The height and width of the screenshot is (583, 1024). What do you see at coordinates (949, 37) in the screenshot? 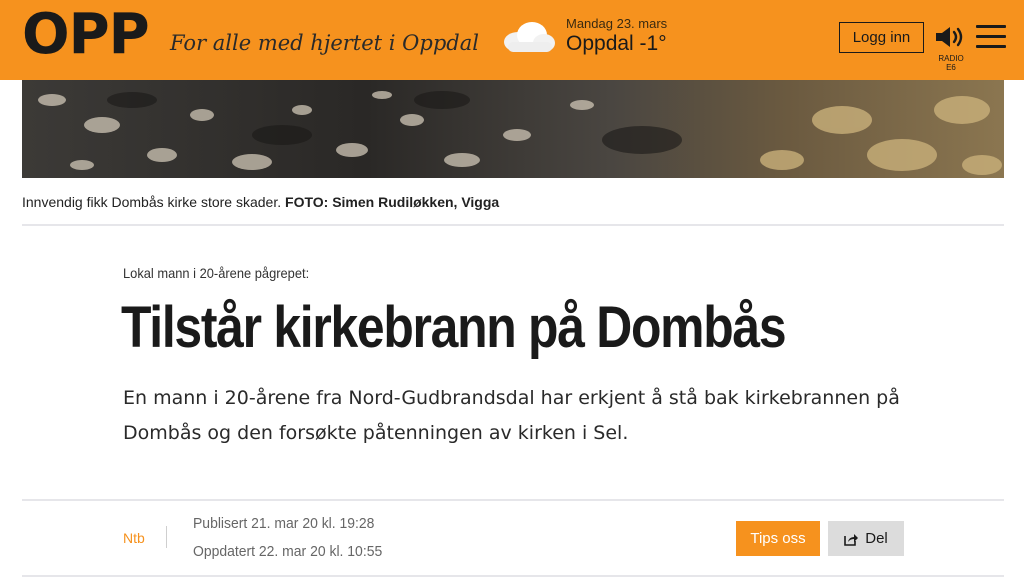
I see `speaker-icon` at bounding box center [949, 37].